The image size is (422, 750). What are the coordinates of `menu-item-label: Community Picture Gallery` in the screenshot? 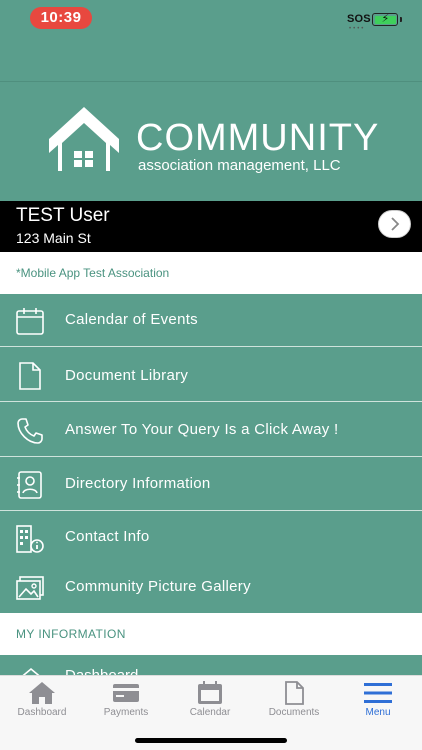 It's located at (158, 586).